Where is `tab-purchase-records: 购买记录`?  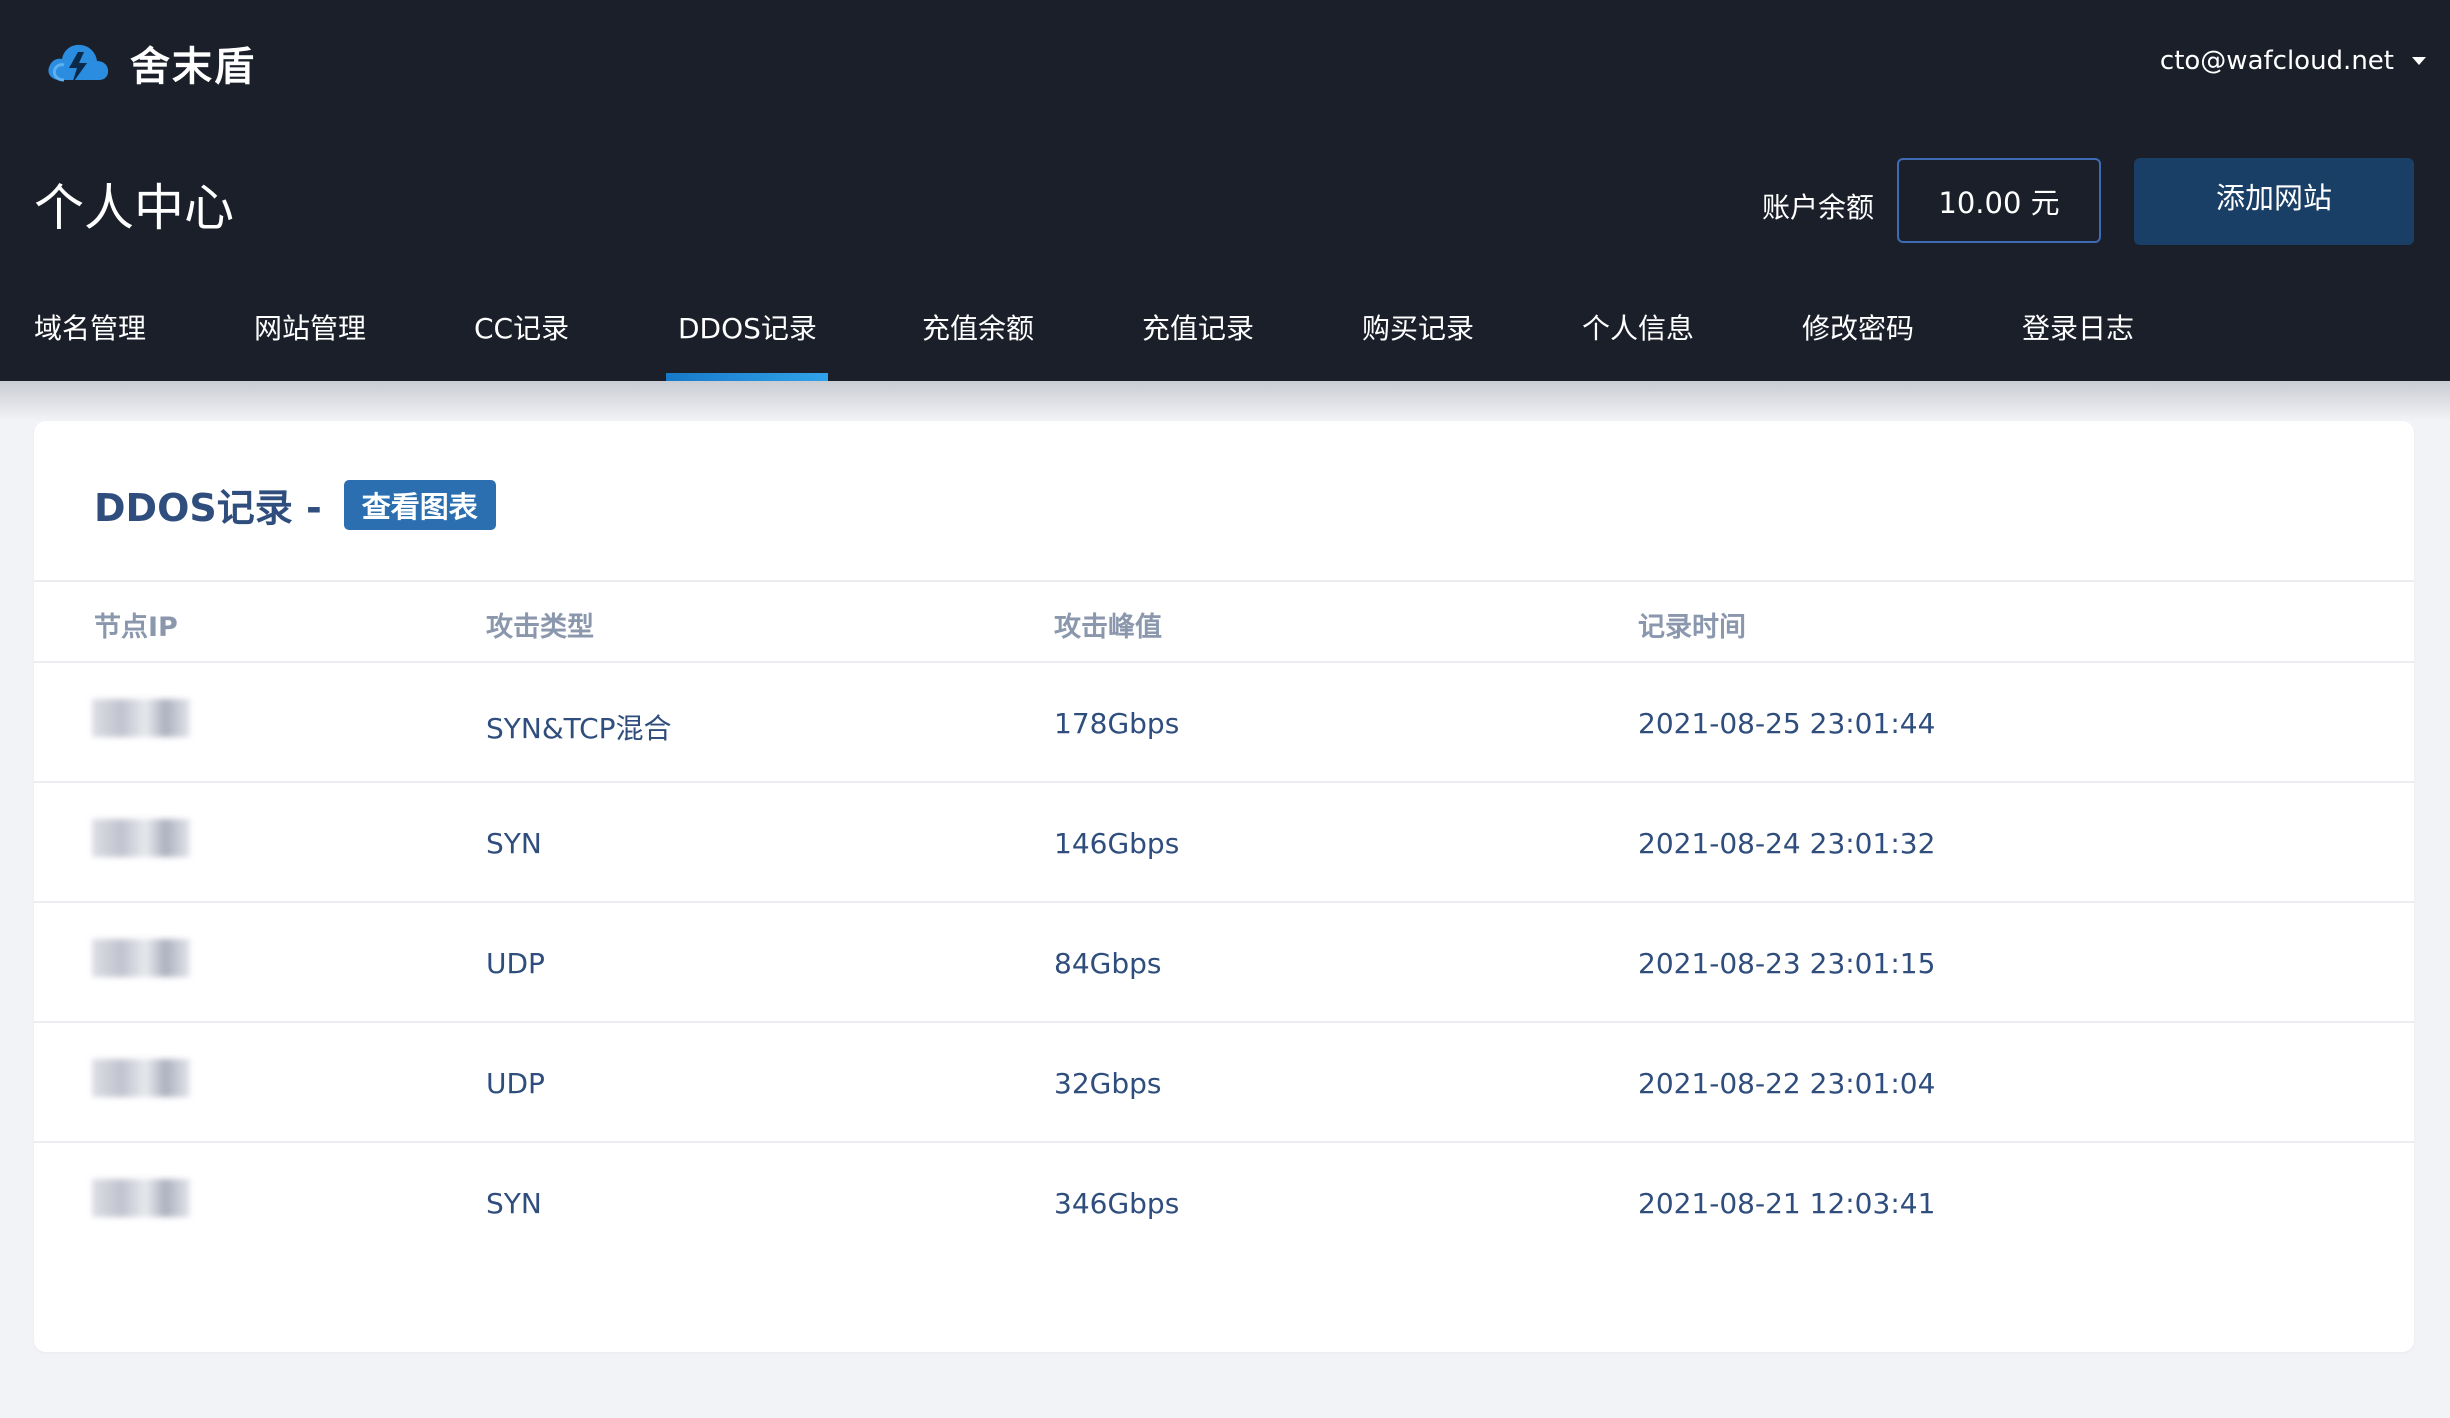 tab-purchase-records: 购买记录 is located at coordinates (1418, 335).